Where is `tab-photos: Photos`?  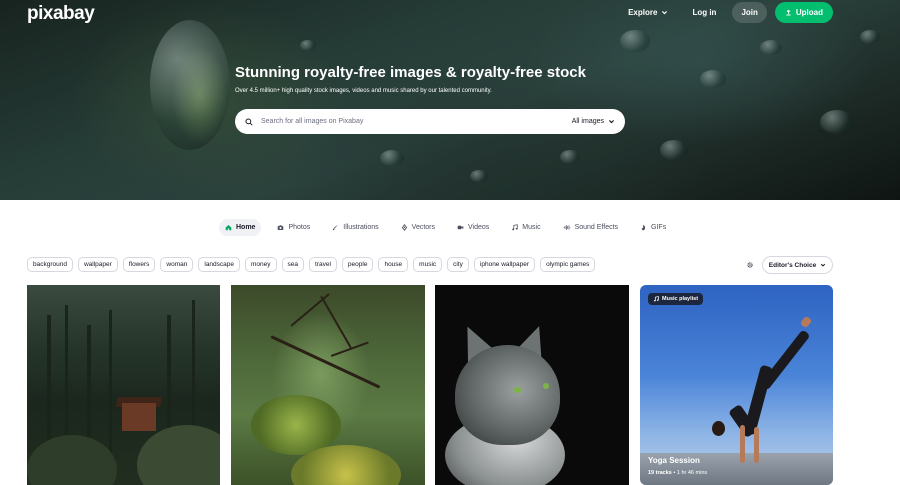
tab-photos: Photos is located at coordinates (293, 227).